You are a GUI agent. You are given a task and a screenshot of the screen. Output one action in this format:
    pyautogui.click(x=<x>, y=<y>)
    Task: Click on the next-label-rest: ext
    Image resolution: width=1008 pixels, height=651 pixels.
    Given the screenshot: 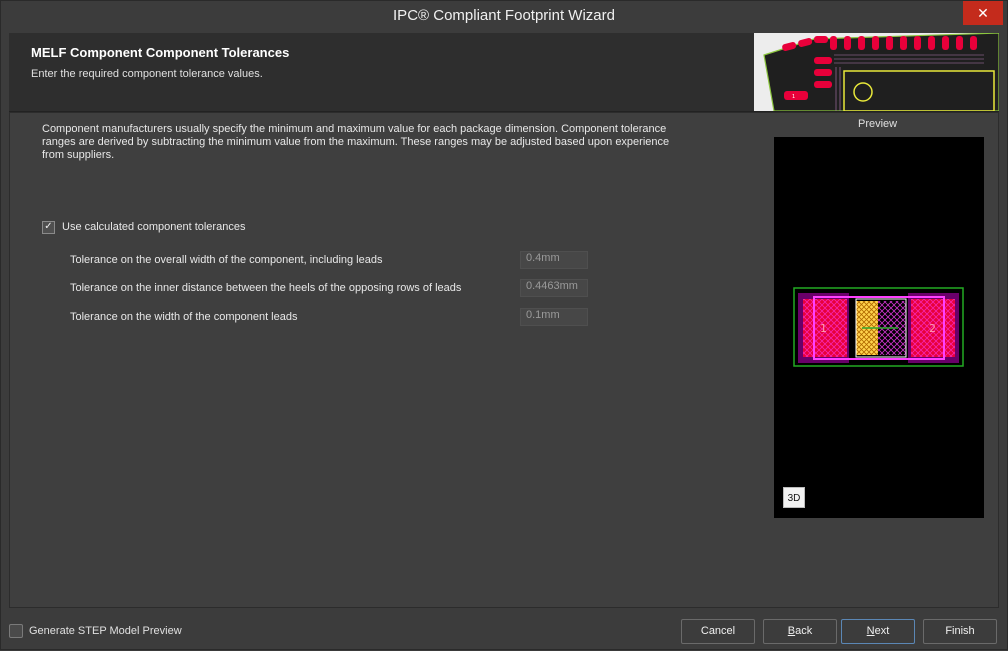 What is the action you would take?
    pyautogui.click(x=882, y=631)
    